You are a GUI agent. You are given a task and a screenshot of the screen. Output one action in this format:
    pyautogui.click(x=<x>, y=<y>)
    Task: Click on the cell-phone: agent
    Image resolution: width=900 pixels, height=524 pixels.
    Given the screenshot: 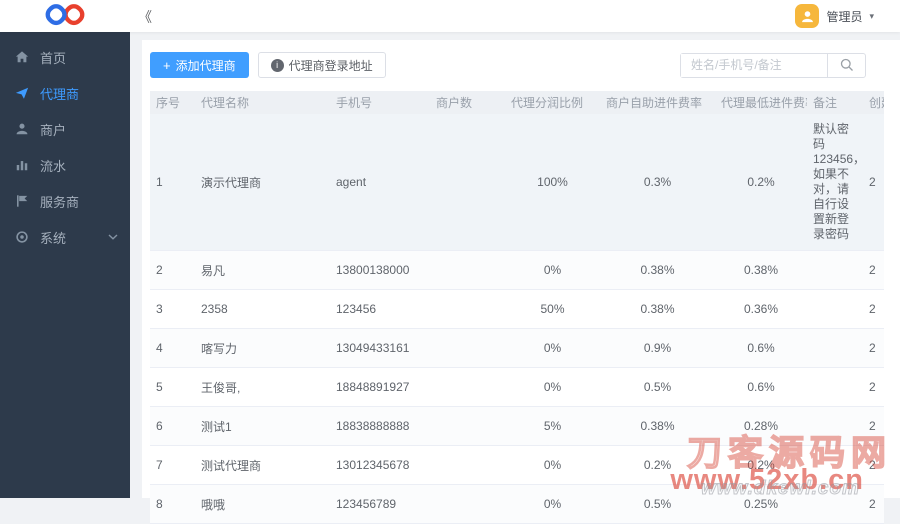 What is the action you would take?
    pyautogui.click(x=351, y=182)
    